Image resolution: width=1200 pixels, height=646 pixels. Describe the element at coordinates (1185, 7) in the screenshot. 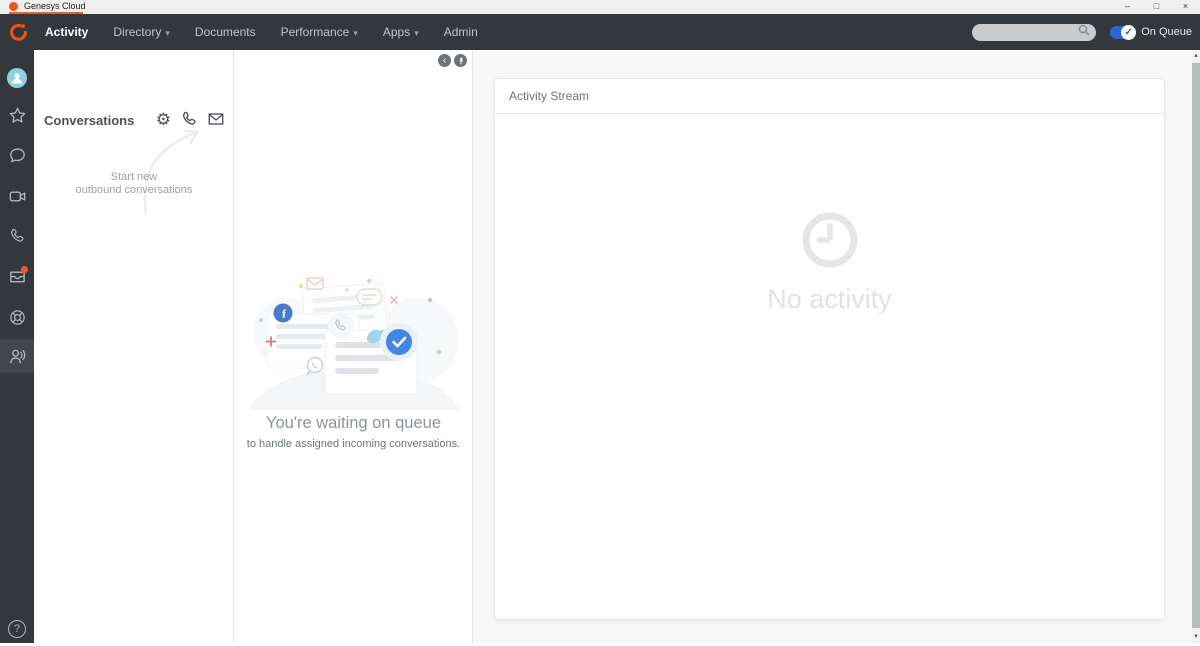

I see `close-icon: ×` at that location.